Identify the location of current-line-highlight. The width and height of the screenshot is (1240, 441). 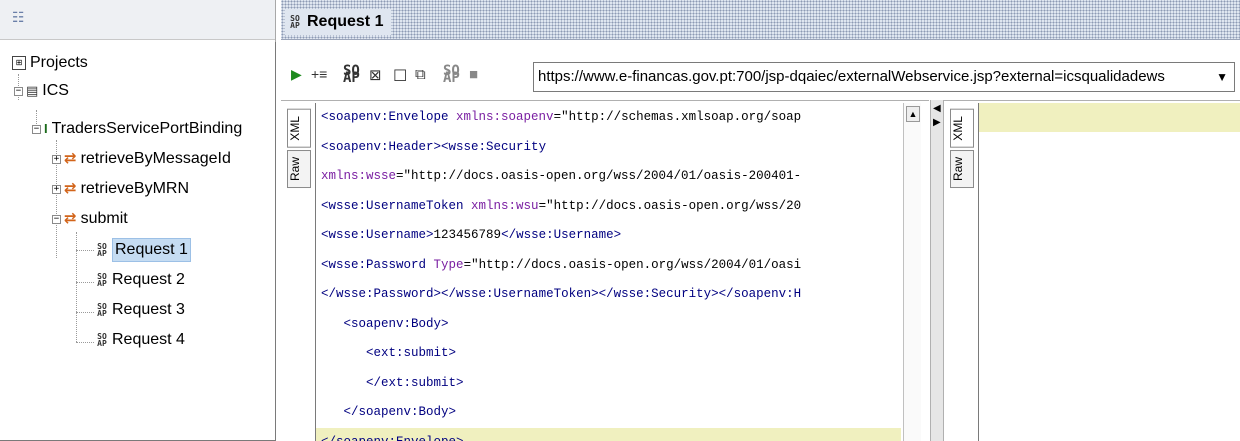
(1109, 117).